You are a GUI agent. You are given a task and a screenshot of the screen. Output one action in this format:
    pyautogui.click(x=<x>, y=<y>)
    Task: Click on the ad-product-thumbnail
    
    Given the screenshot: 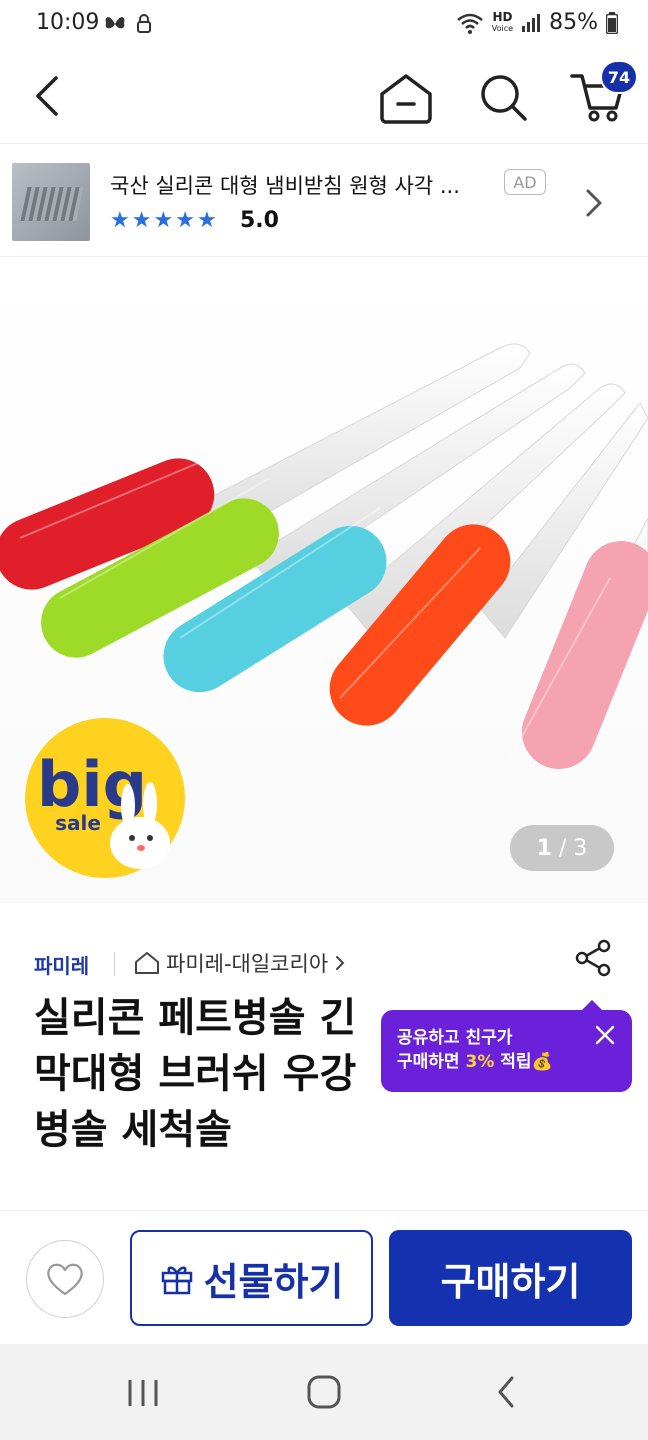 What is the action you would take?
    pyautogui.click(x=51, y=202)
    